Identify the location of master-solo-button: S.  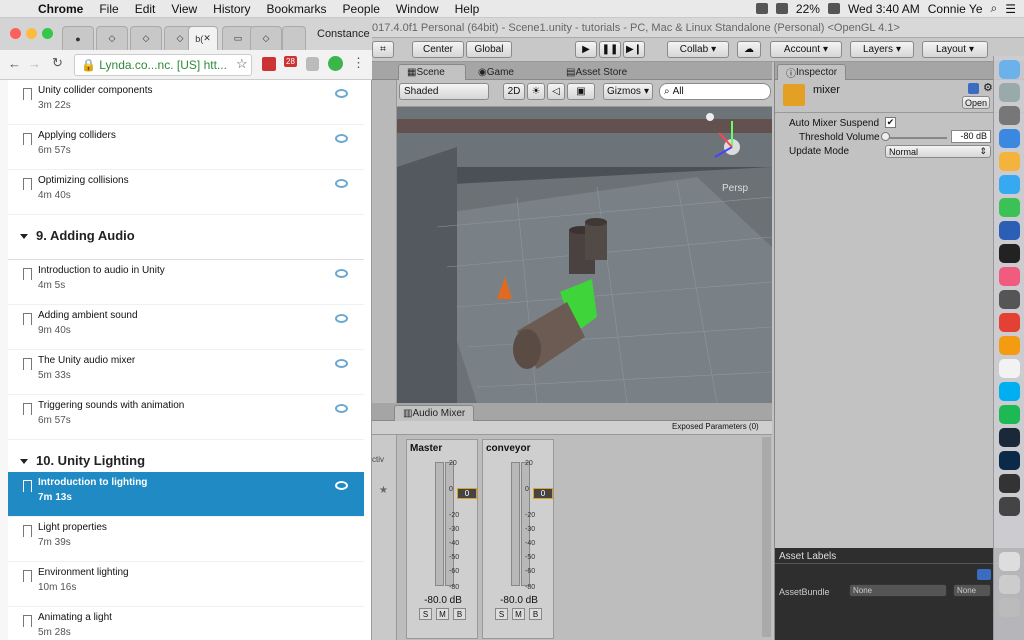
(425, 614).